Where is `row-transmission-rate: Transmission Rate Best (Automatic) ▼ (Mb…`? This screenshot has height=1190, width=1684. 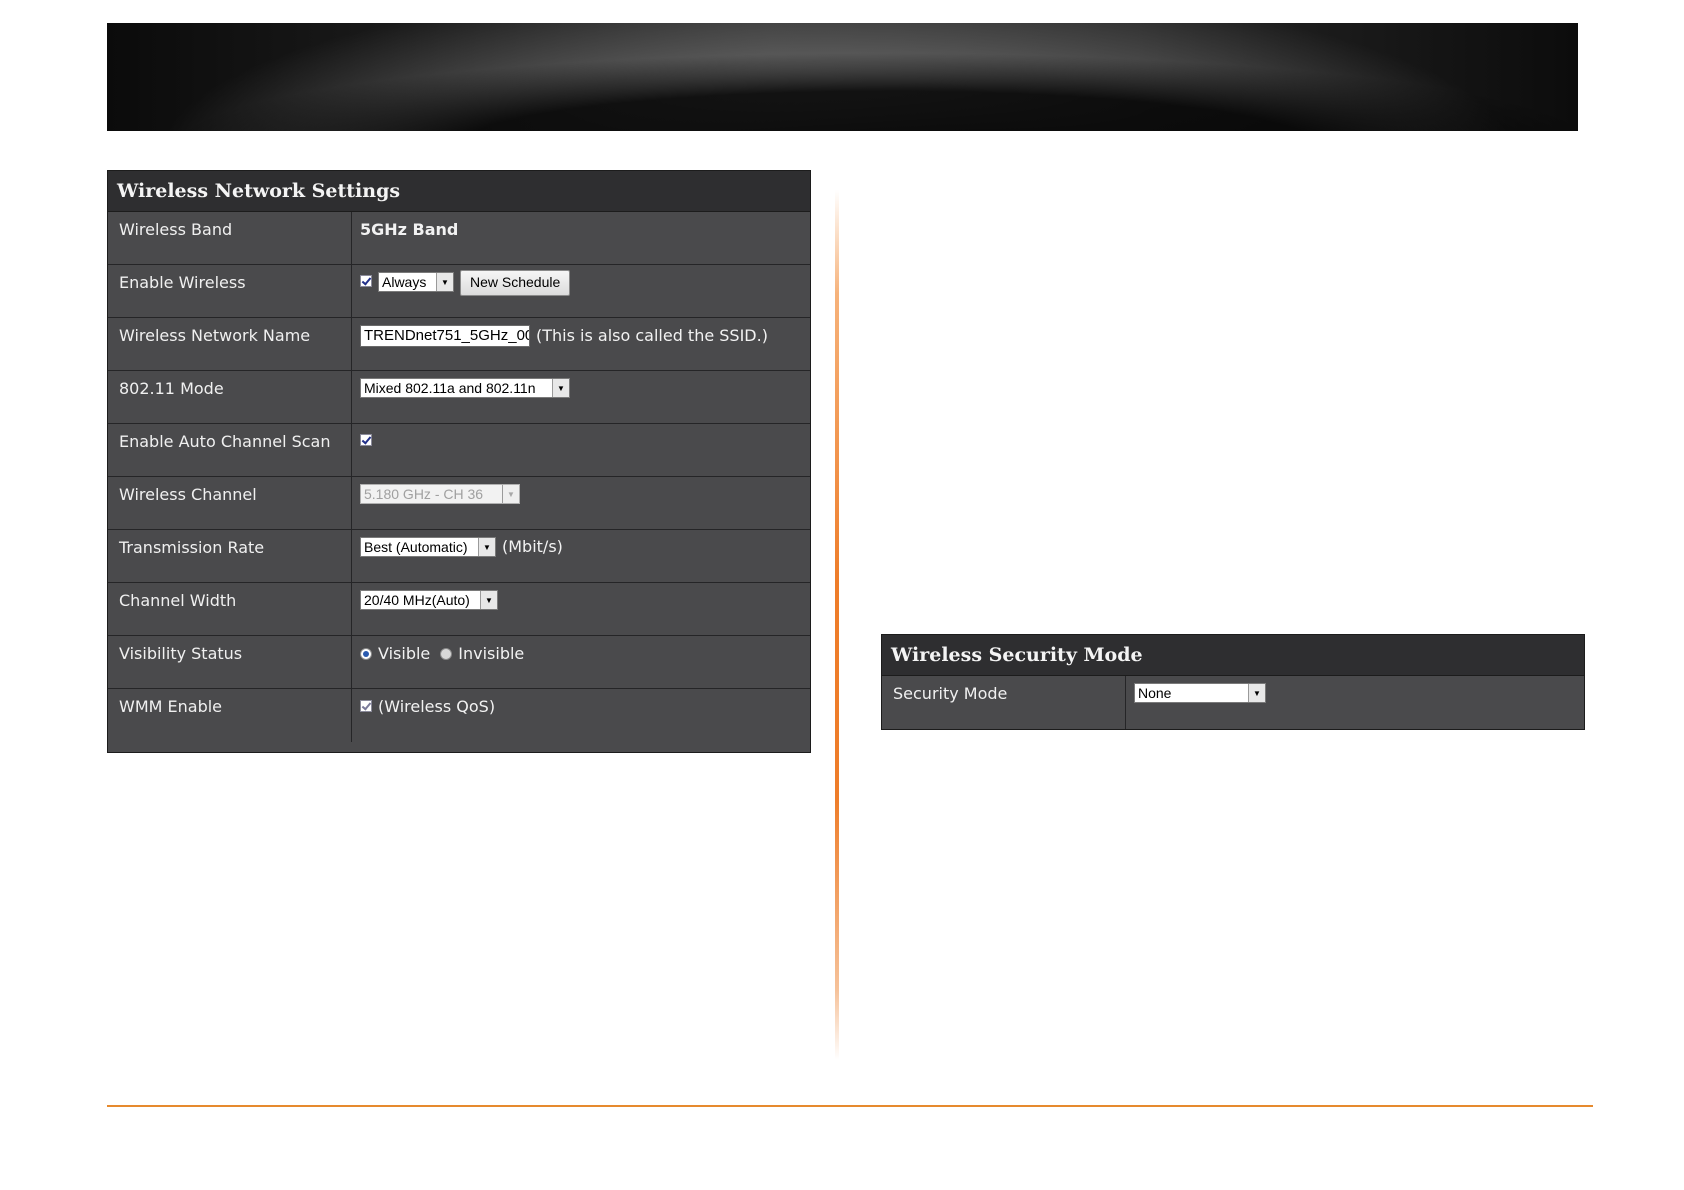 row-transmission-rate: Transmission Rate Best (Automatic) ▼ (Mb… is located at coordinates (459, 556).